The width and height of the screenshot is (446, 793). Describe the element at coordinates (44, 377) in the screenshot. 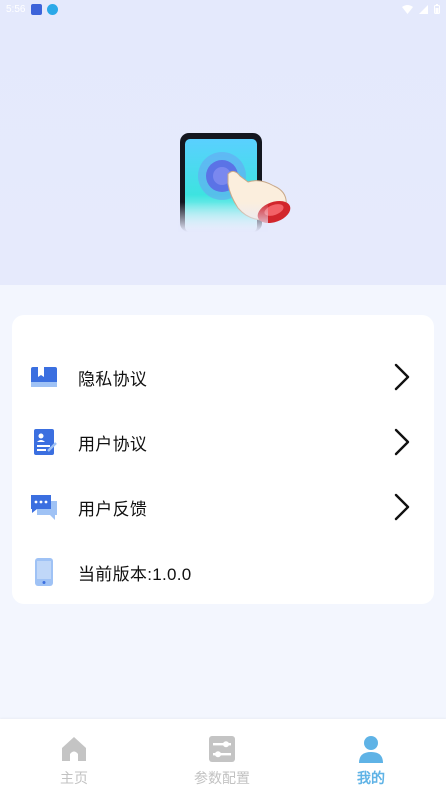

I see `privacy-book-icon` at that location.